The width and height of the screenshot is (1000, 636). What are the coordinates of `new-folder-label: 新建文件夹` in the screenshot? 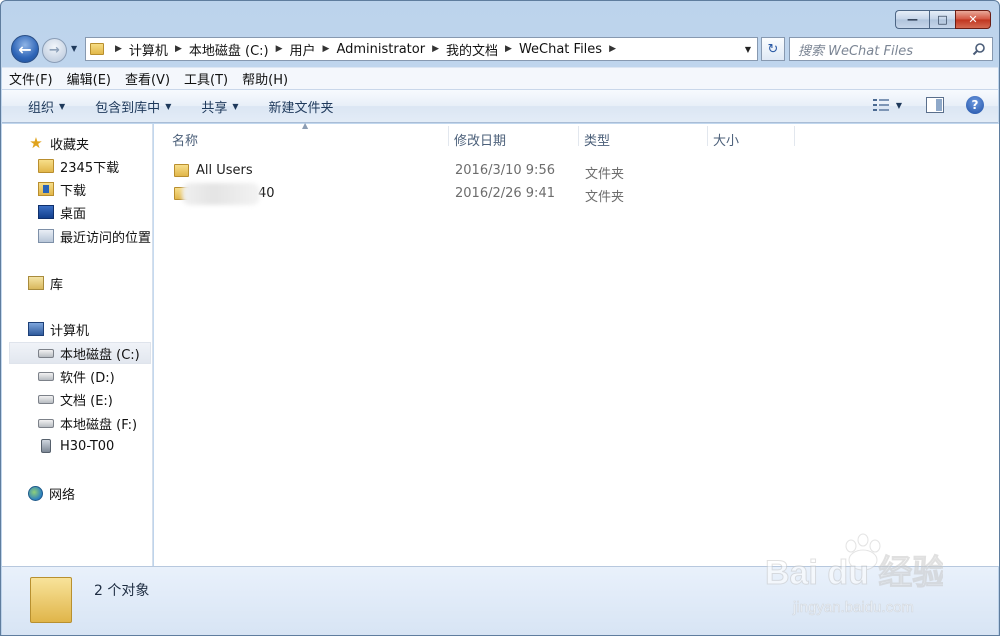 It's located at (301, 108).